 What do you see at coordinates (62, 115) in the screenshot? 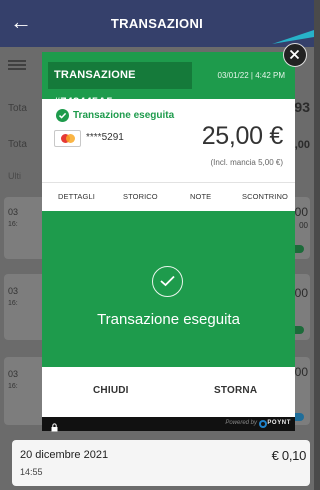
I see `check-circle-icon` at bounding box center [62, 115].